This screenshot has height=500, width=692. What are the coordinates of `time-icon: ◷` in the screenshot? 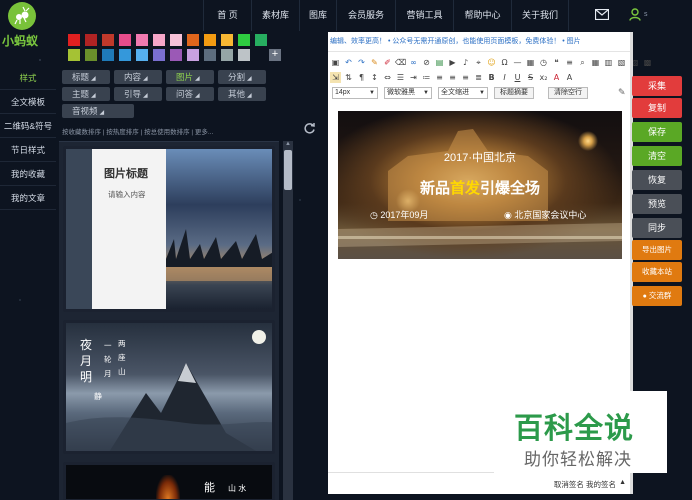 It's located at (543, 62).